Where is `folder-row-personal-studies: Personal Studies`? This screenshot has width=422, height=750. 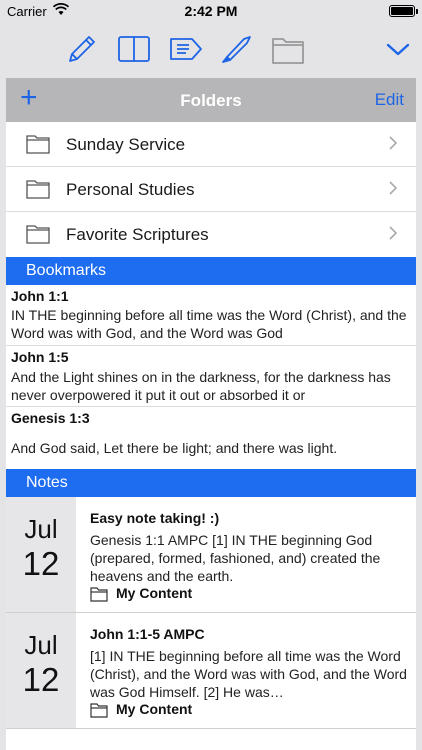
folder-row-personal-studies: Personal Studies is located at coordinates (211, 189).